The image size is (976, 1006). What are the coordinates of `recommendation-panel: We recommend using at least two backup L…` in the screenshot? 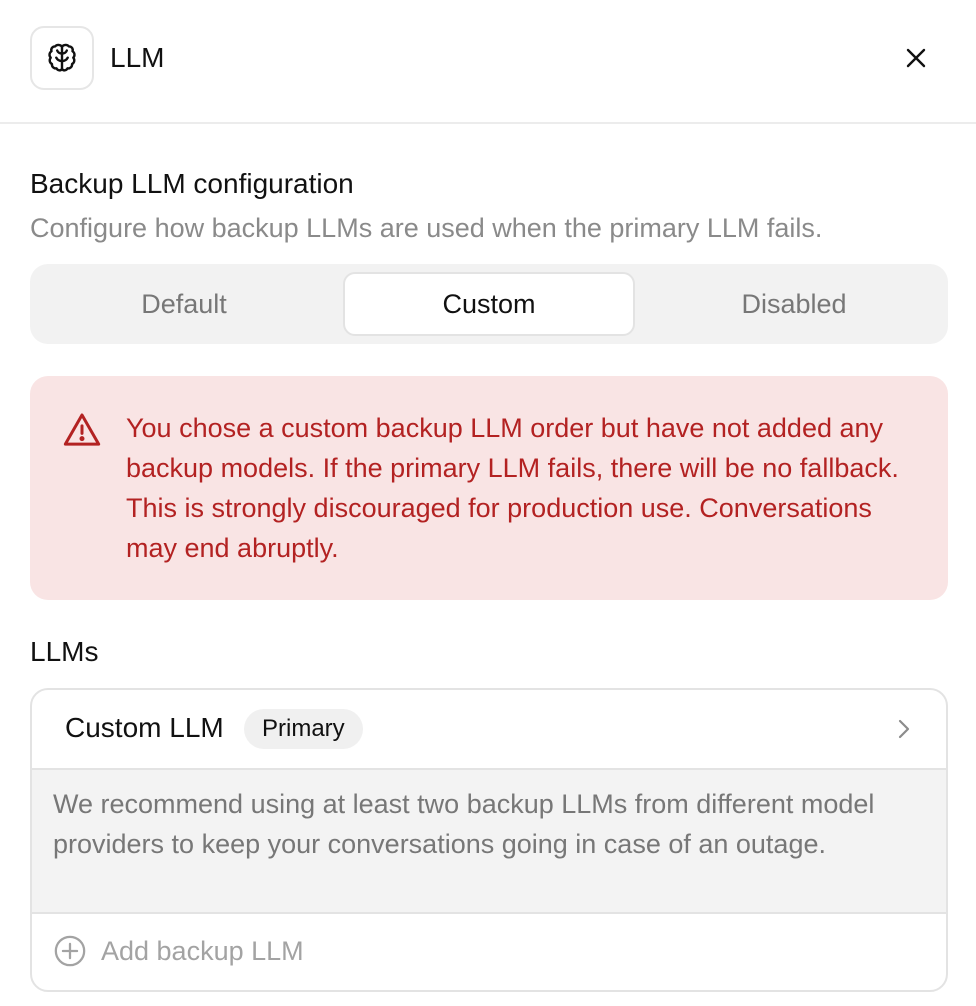 It's located at (489, 841).